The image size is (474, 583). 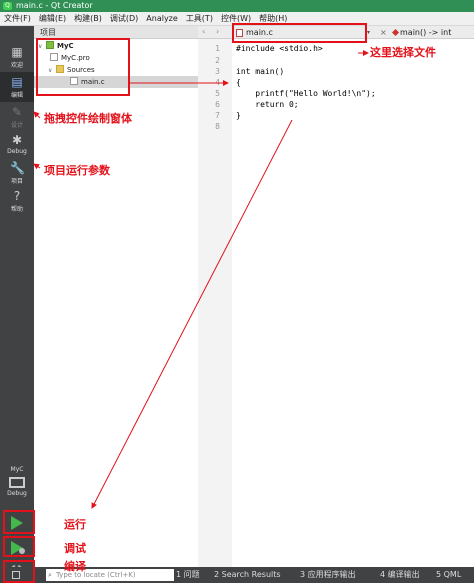 I want to click on code-line: }, so click(x=238, y=115).